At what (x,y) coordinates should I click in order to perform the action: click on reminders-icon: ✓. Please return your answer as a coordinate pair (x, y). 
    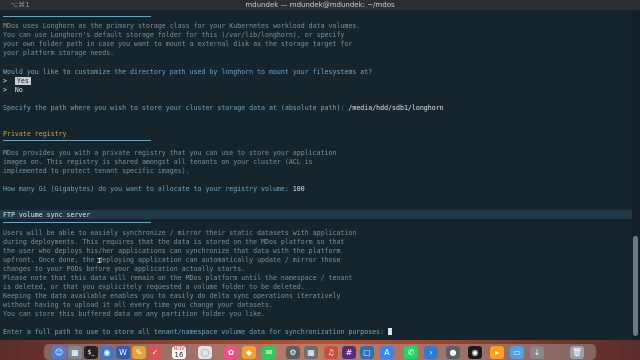
    Looking at the image, I should click on (155, 352).